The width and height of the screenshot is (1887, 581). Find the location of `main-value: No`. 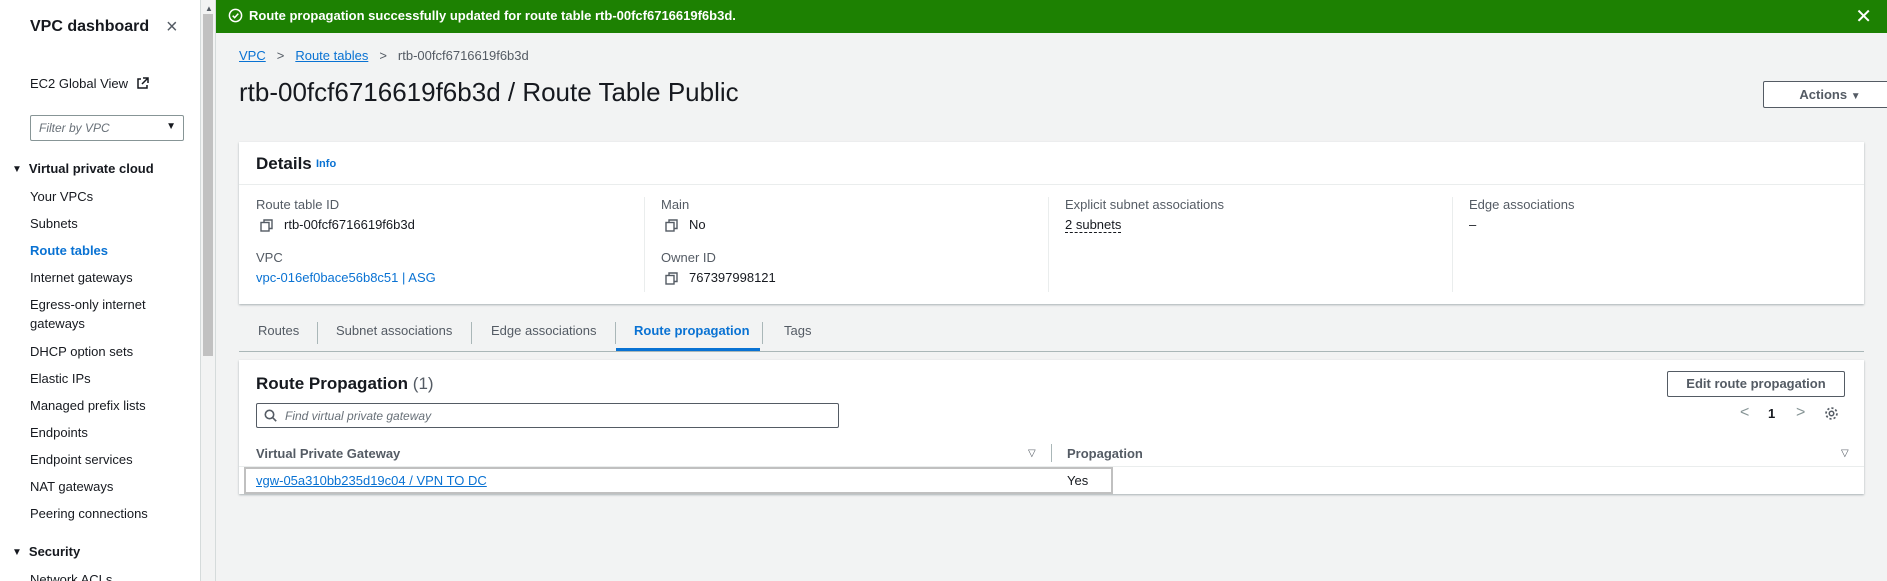

main-value: No is located at coordinates (697, 224).